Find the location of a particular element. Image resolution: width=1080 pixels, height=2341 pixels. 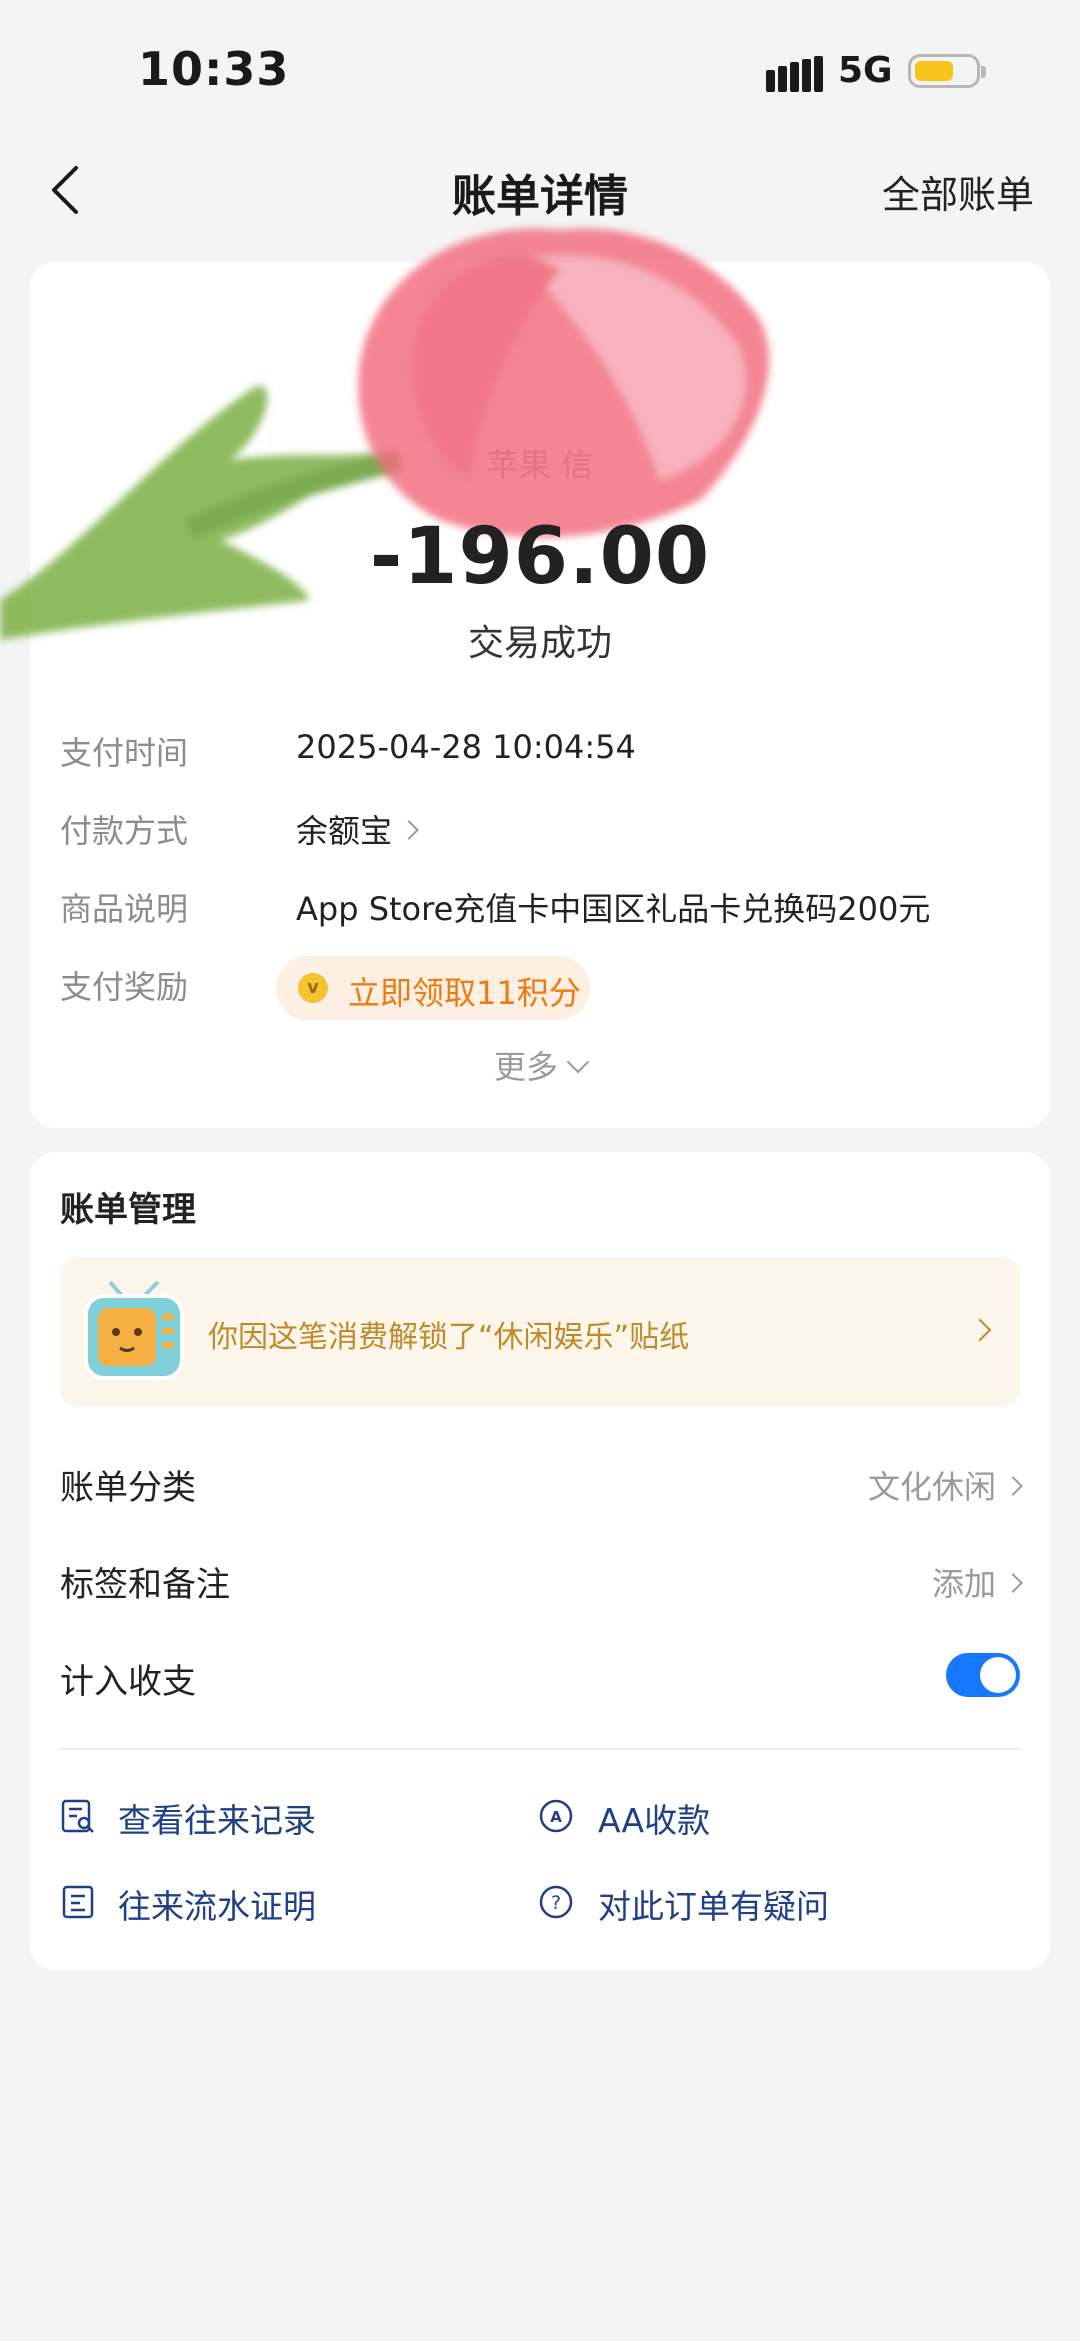

document-icon is located at coordinates (78, 1902).